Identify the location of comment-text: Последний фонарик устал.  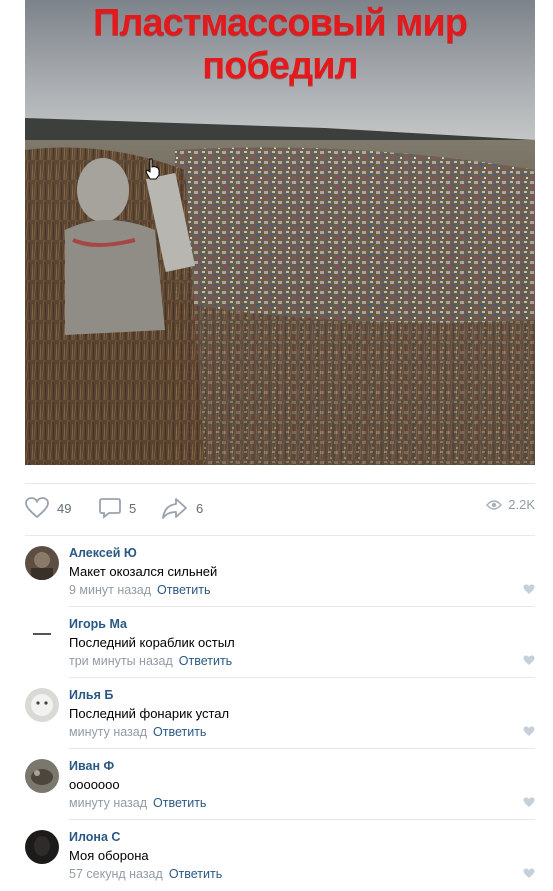
(149, 713).